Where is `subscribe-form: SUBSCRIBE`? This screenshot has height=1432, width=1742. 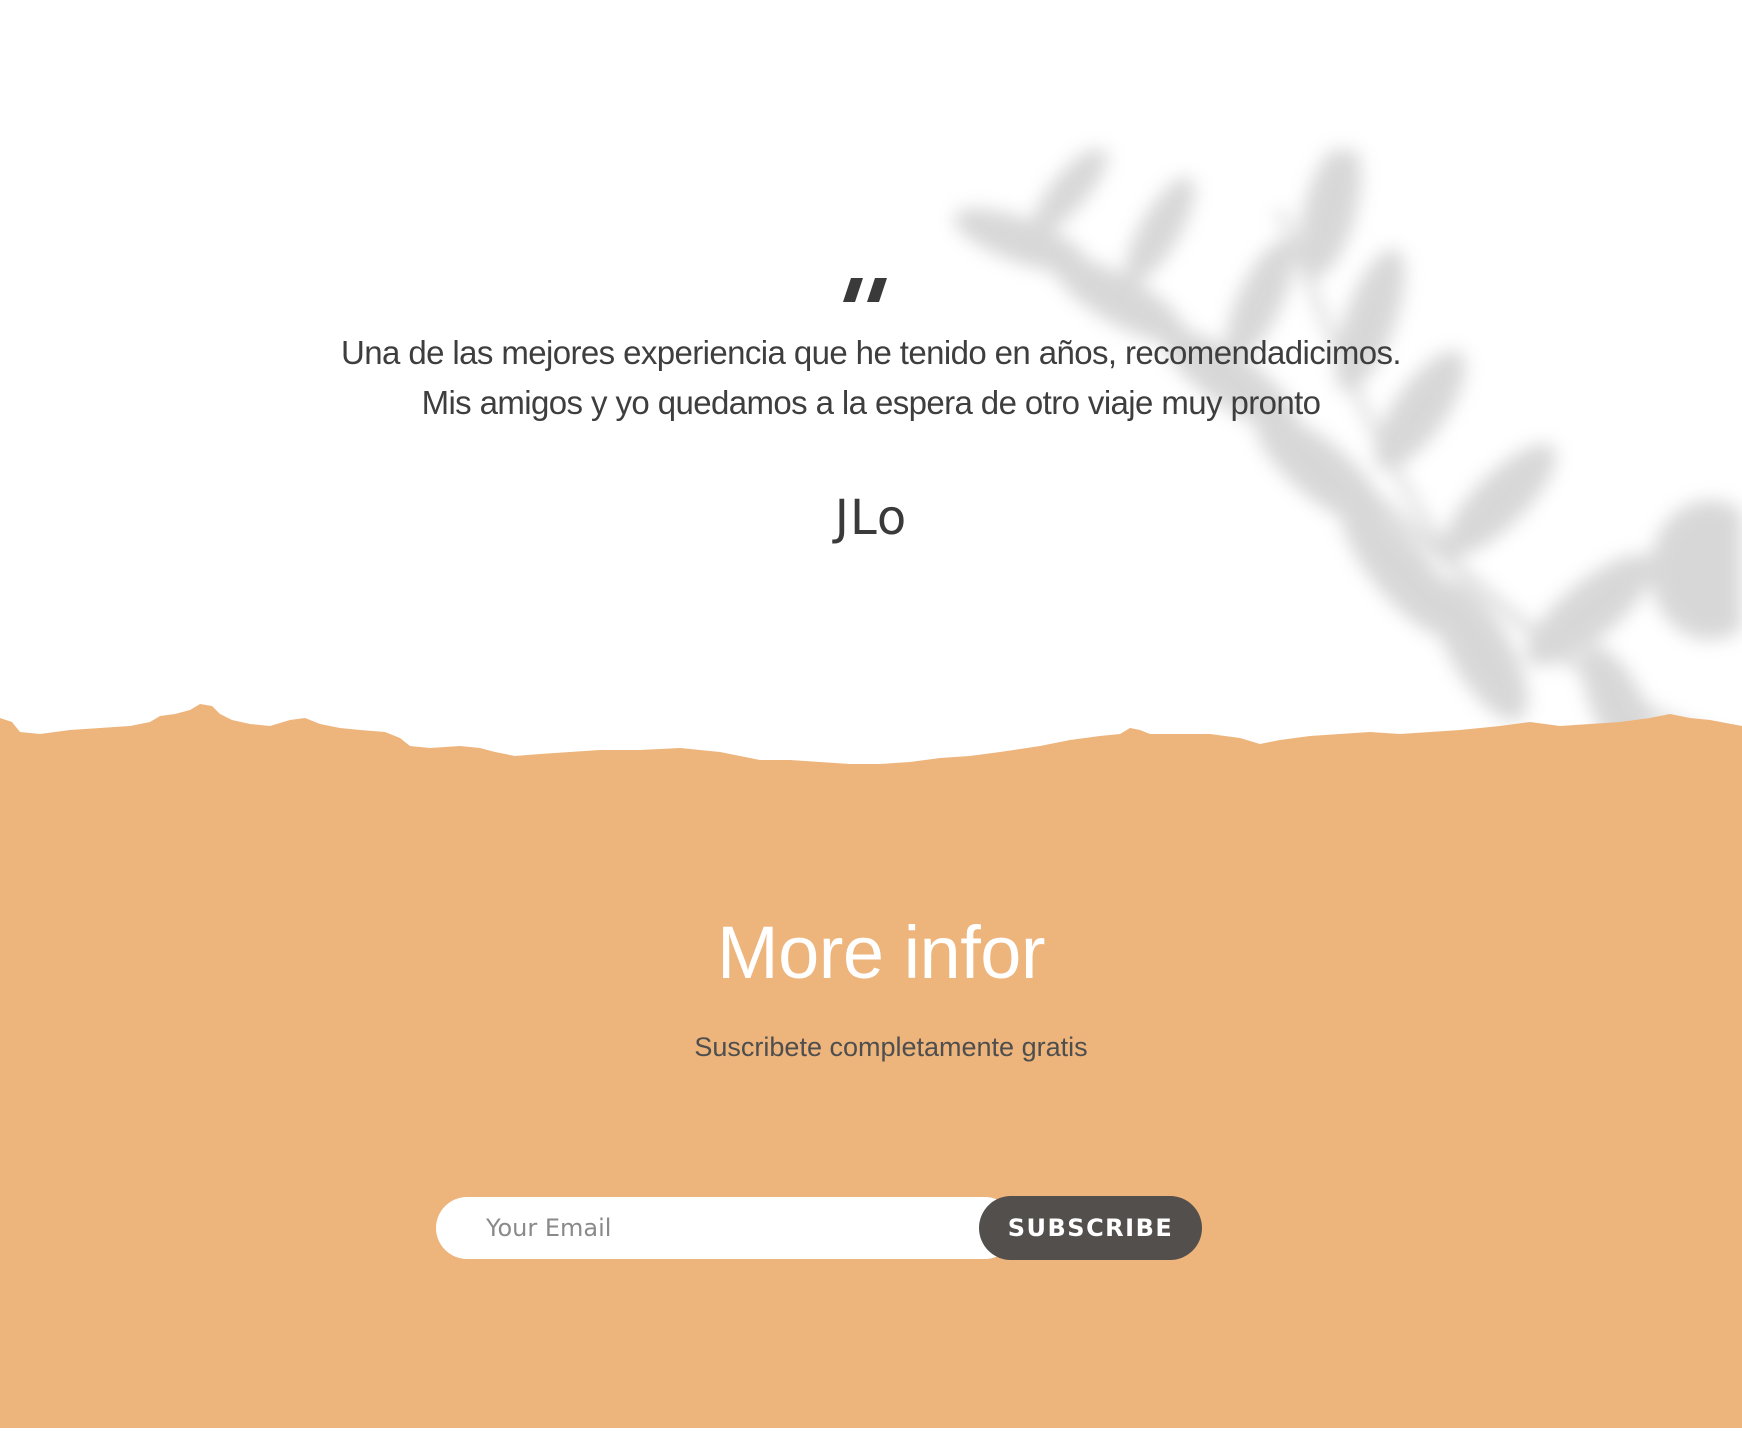 subscribe-form: SUBSCRIBE is located at coordinates (819, 1228).